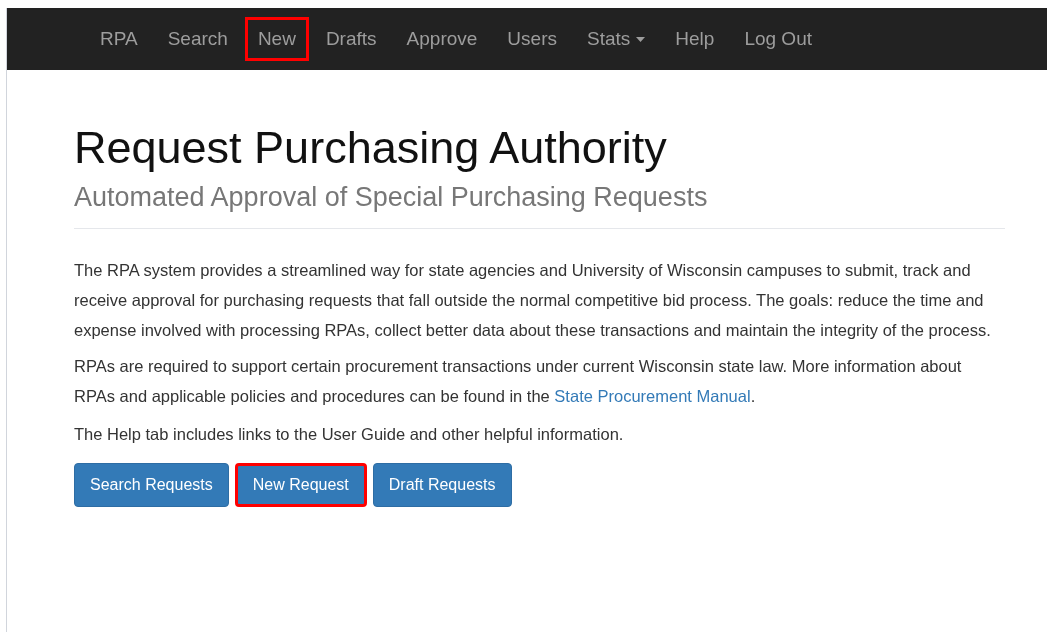 This screenshot has width=1047, height=632. Describe the element at coordinates (351, 39) in the screenshot. I see `nav-link: Drafts` at that location.